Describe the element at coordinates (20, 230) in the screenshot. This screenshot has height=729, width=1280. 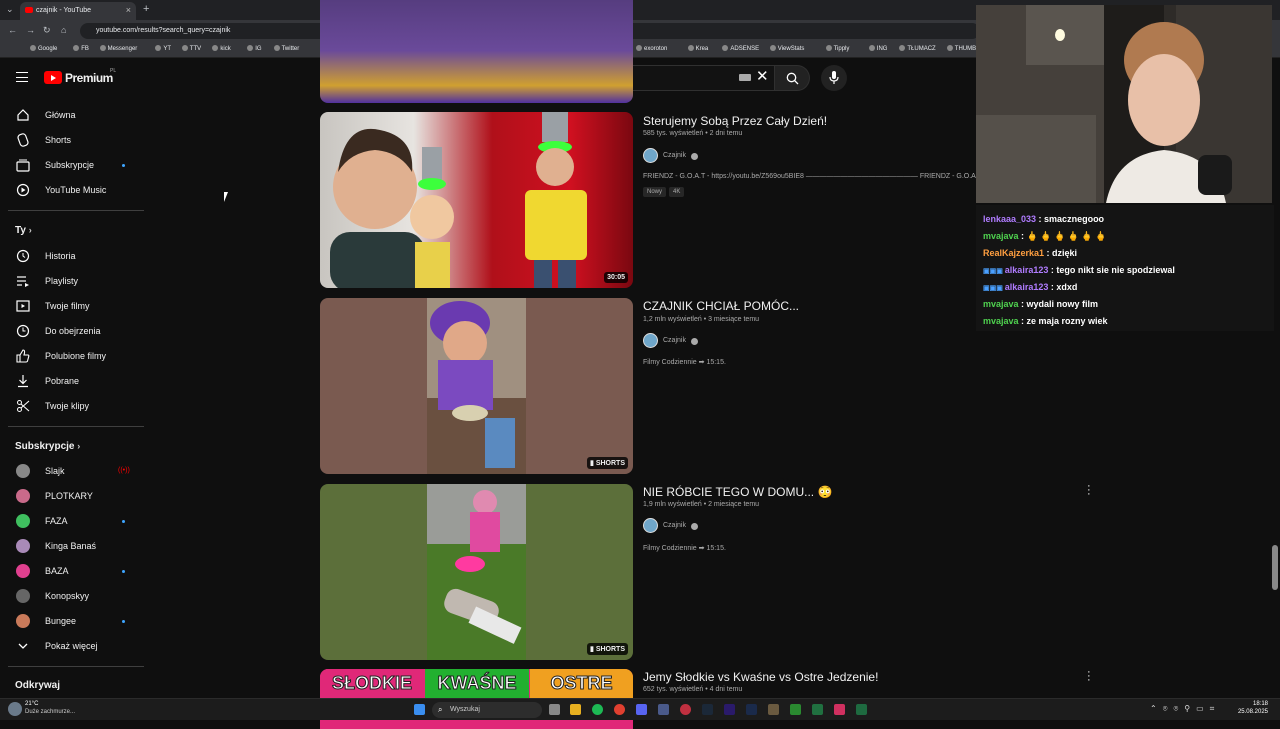
I see `you-heading-text: Ty` at that location.